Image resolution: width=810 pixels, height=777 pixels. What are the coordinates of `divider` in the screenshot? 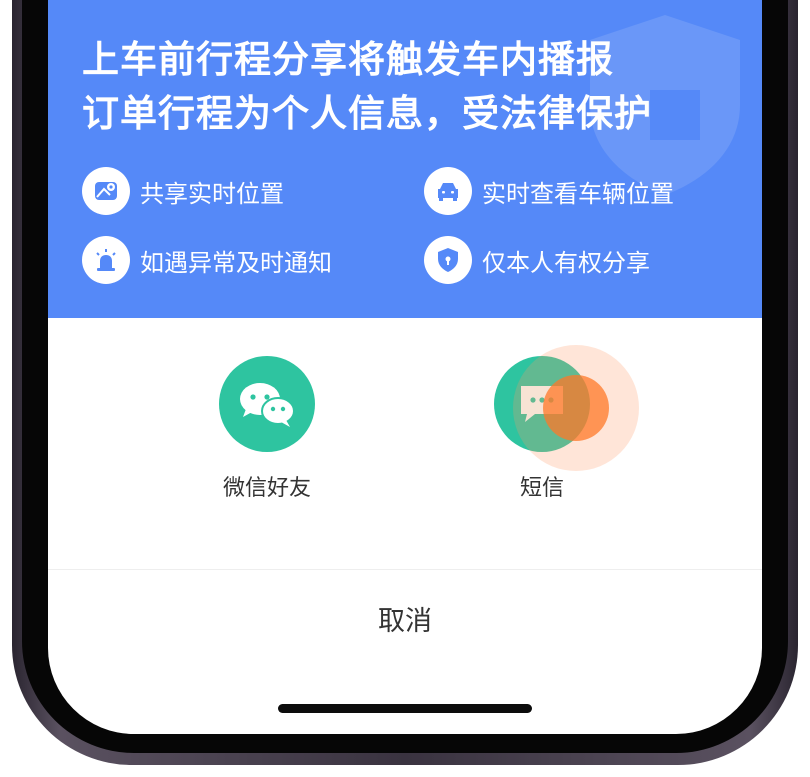 It's located at (405, 569).